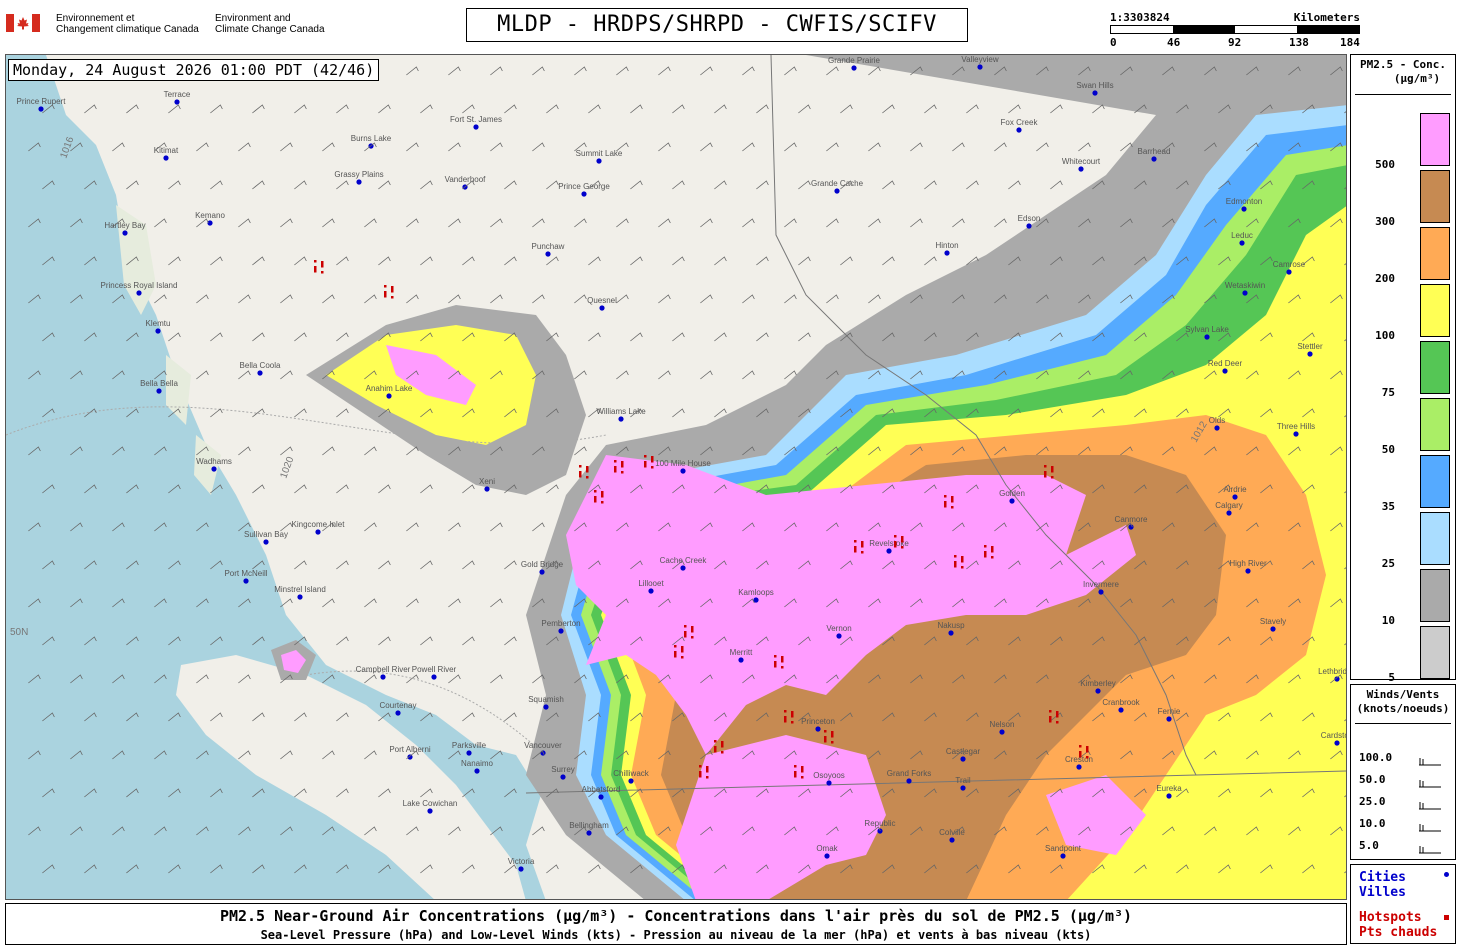 The width and height of the screenshot is (1460, 950). Describe the element at coordinates (1388, 392) in the screenshot. I see `legend-level-label: 75` at that location.